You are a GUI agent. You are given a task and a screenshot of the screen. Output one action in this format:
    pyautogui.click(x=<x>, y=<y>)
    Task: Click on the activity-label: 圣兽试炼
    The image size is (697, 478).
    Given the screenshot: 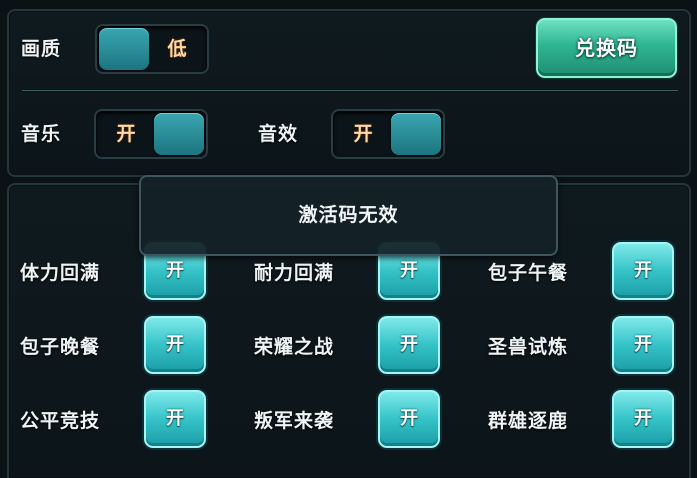 What is the action you would take?
    pyautogui.click(x=528, y=347)
    